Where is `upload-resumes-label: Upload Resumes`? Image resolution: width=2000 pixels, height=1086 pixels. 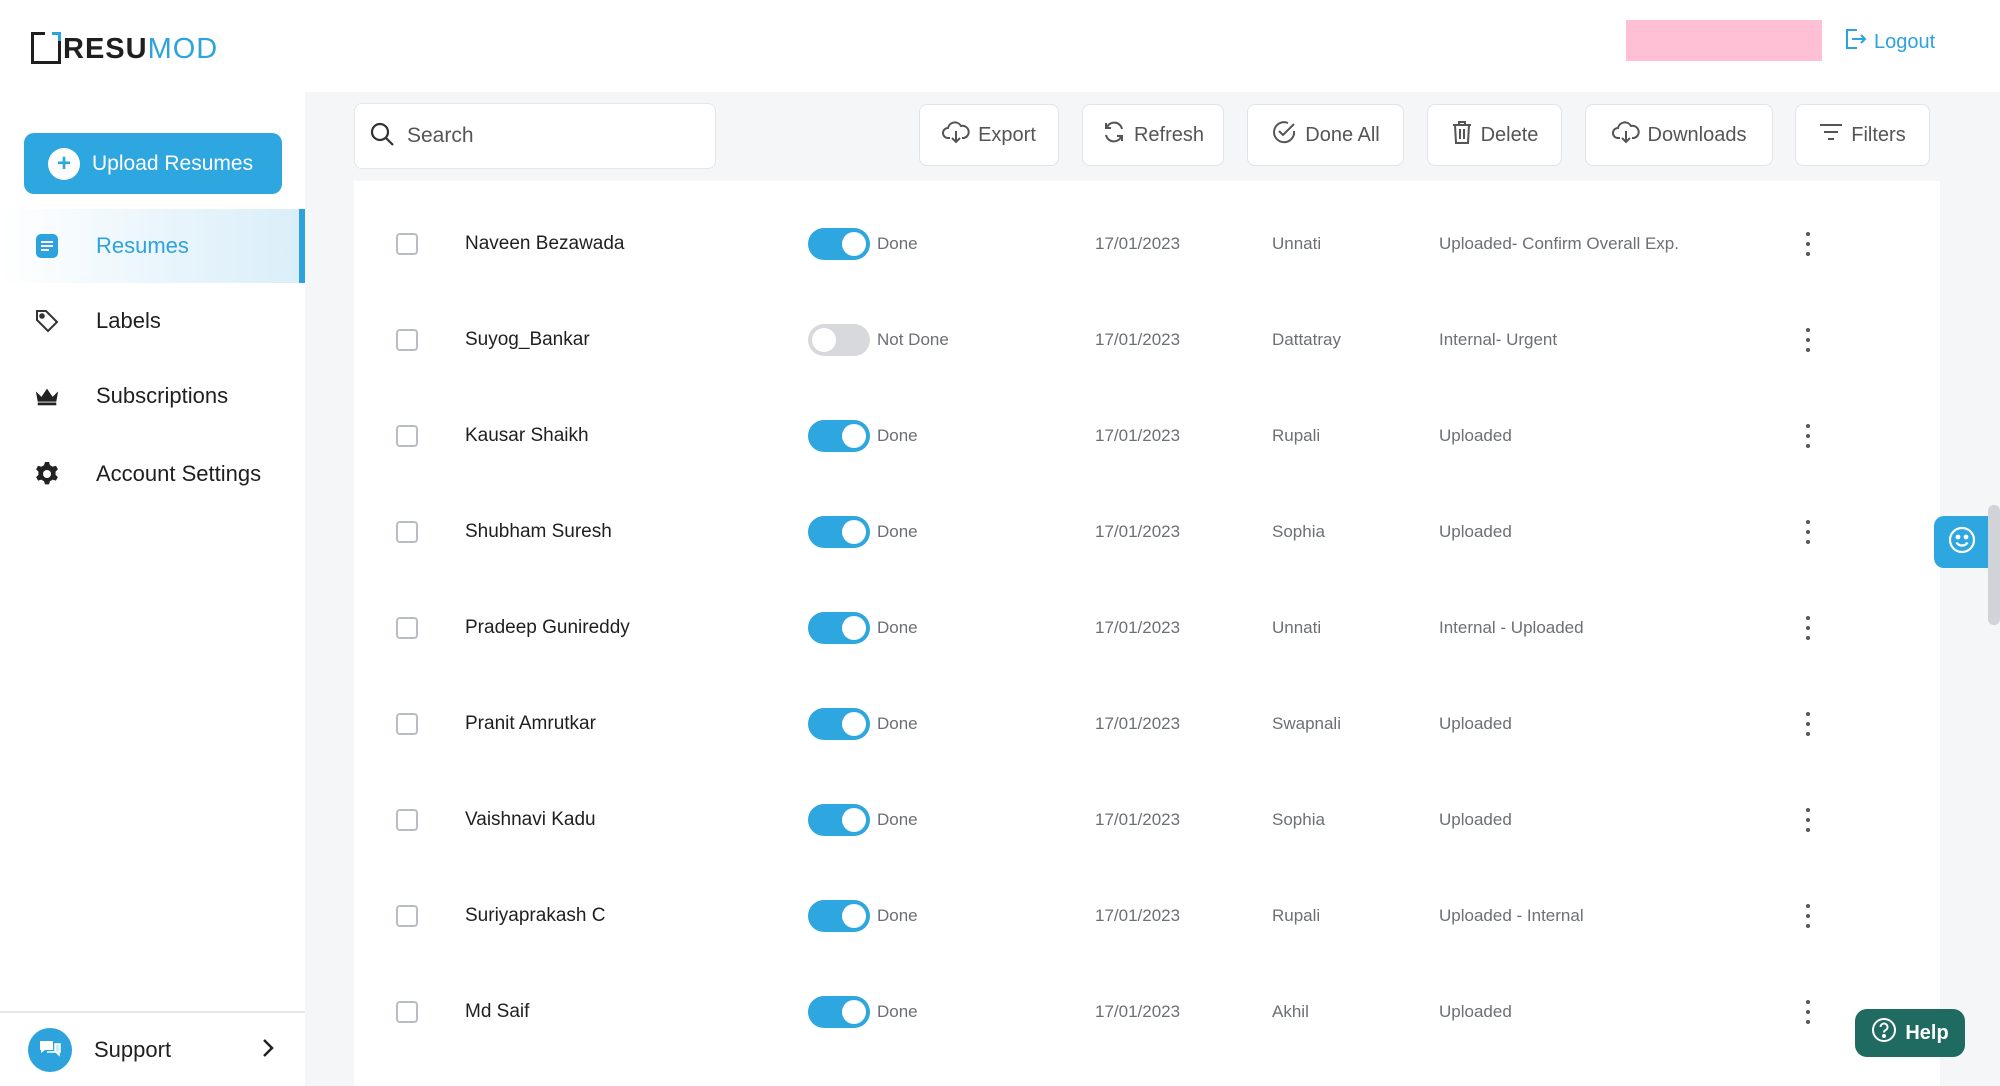
upload-resumes-label: Upload Resumes is located at coordinates (173, 163).